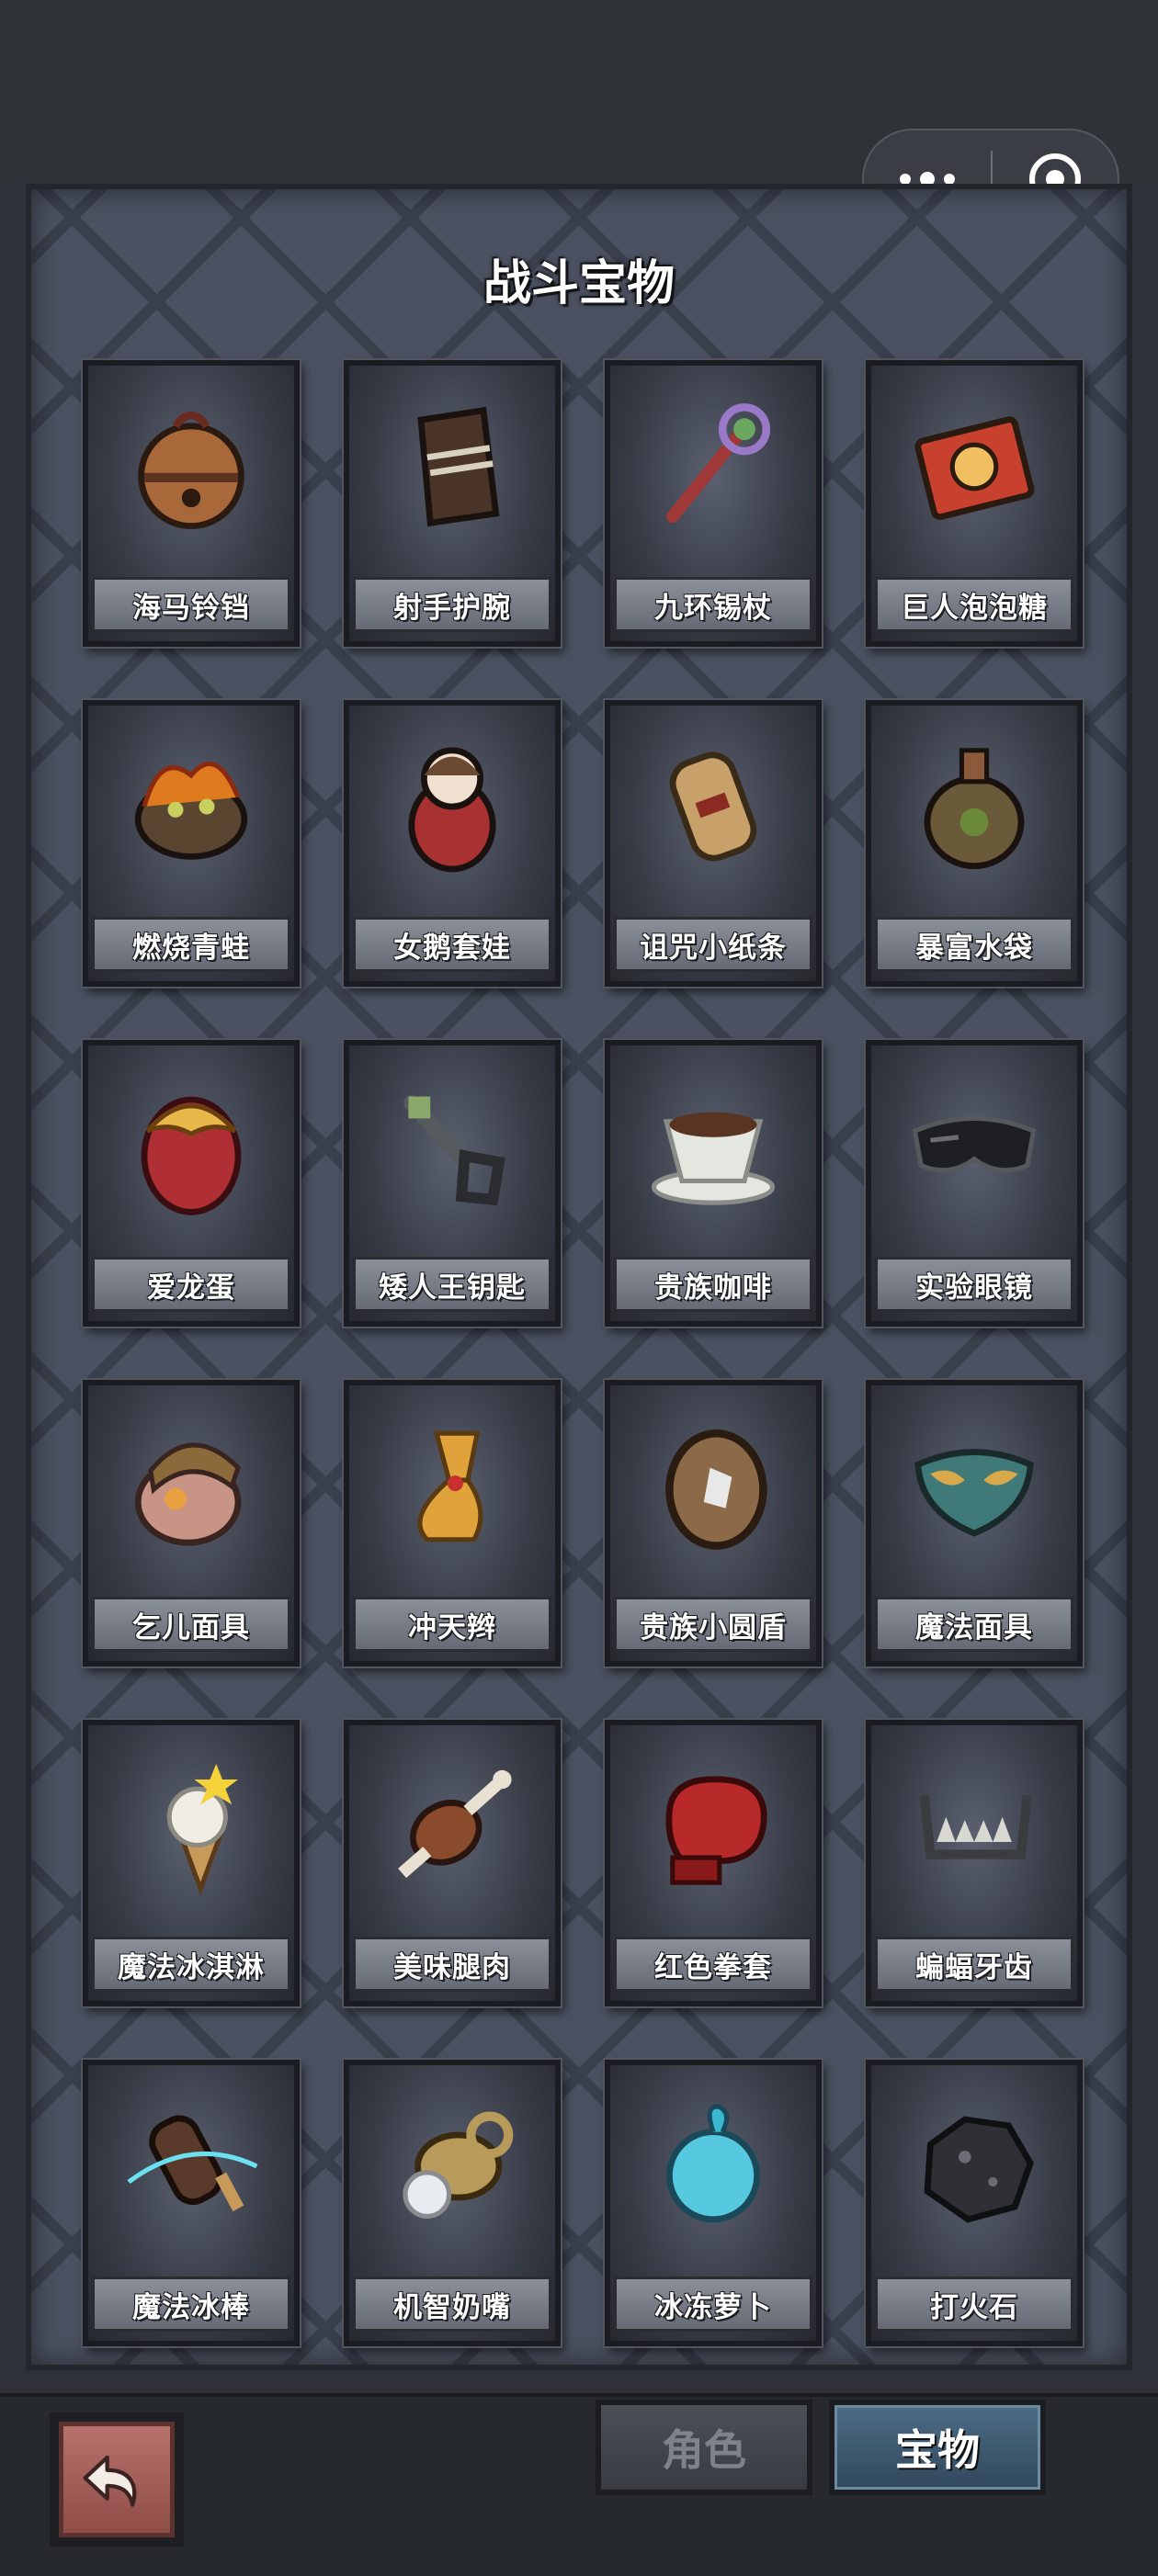 The image size is (1158, 2576). I want to click on bell-icon, so click(191, 466).